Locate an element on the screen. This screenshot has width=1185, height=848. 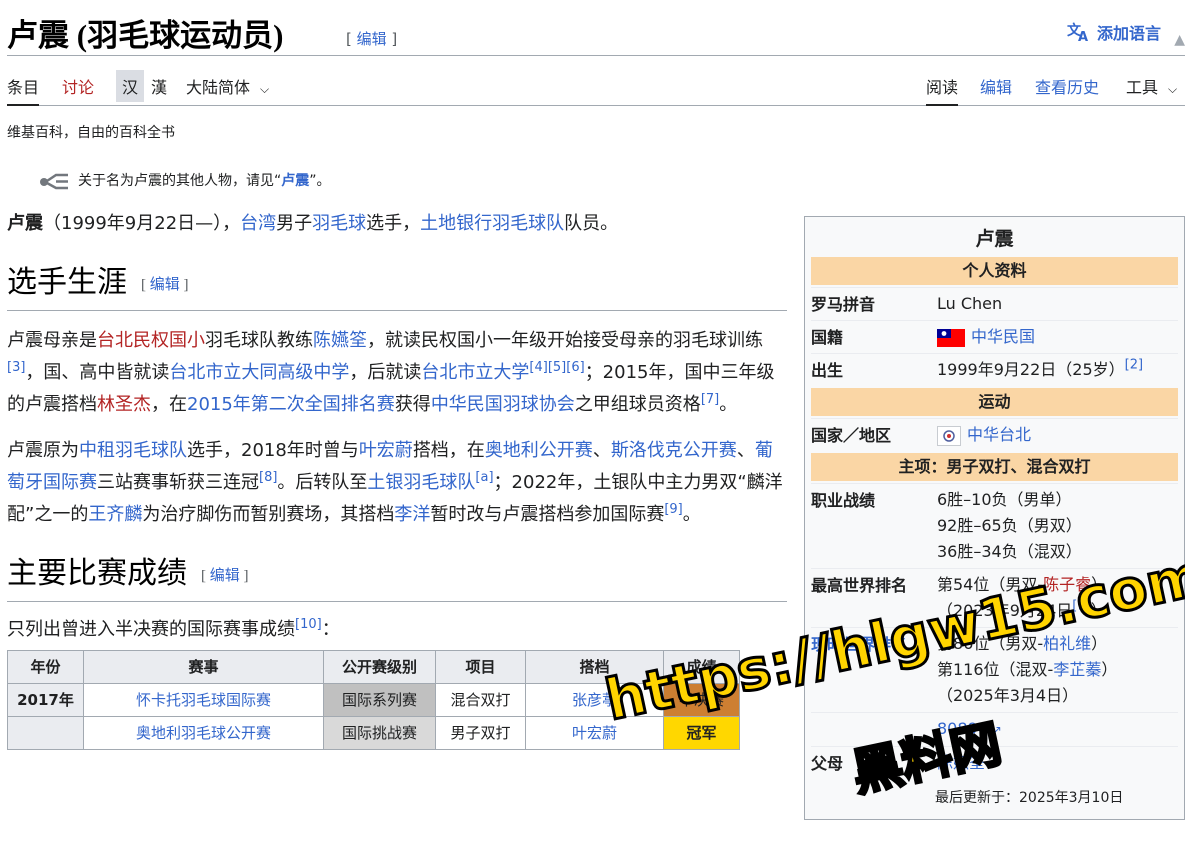
link-country: 中华台北 is located at coordinates (999, 434).